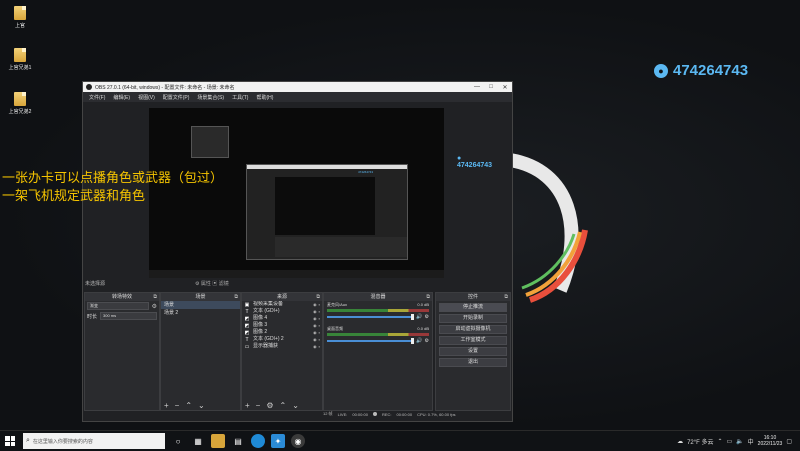 This screenshot has width=800, height=451. I want to click on desktop-file-icon: 上官兄弟2, so click(20, 103).